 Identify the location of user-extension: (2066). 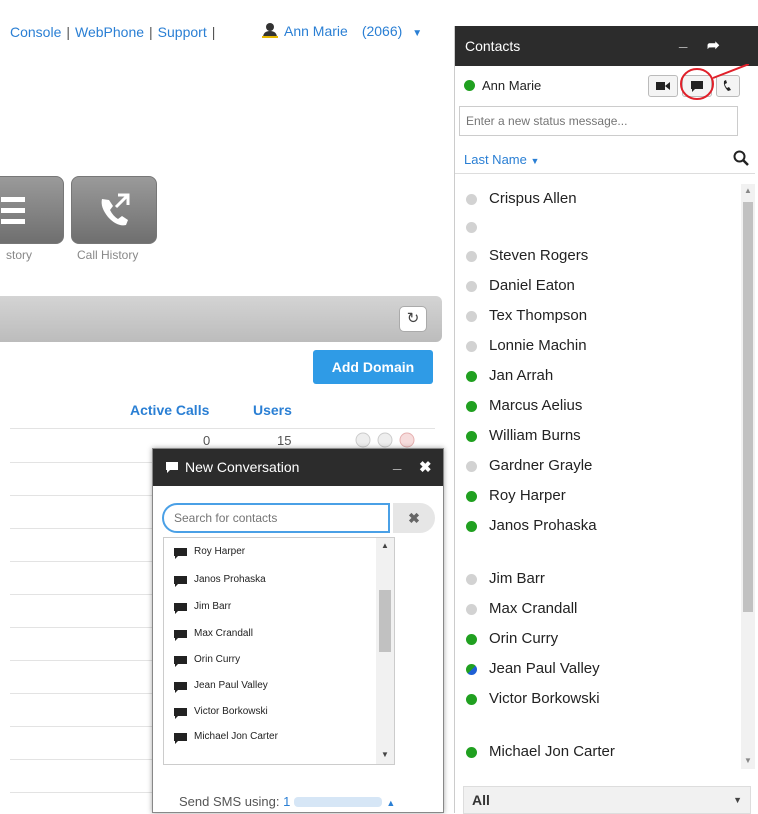
(382, 31).